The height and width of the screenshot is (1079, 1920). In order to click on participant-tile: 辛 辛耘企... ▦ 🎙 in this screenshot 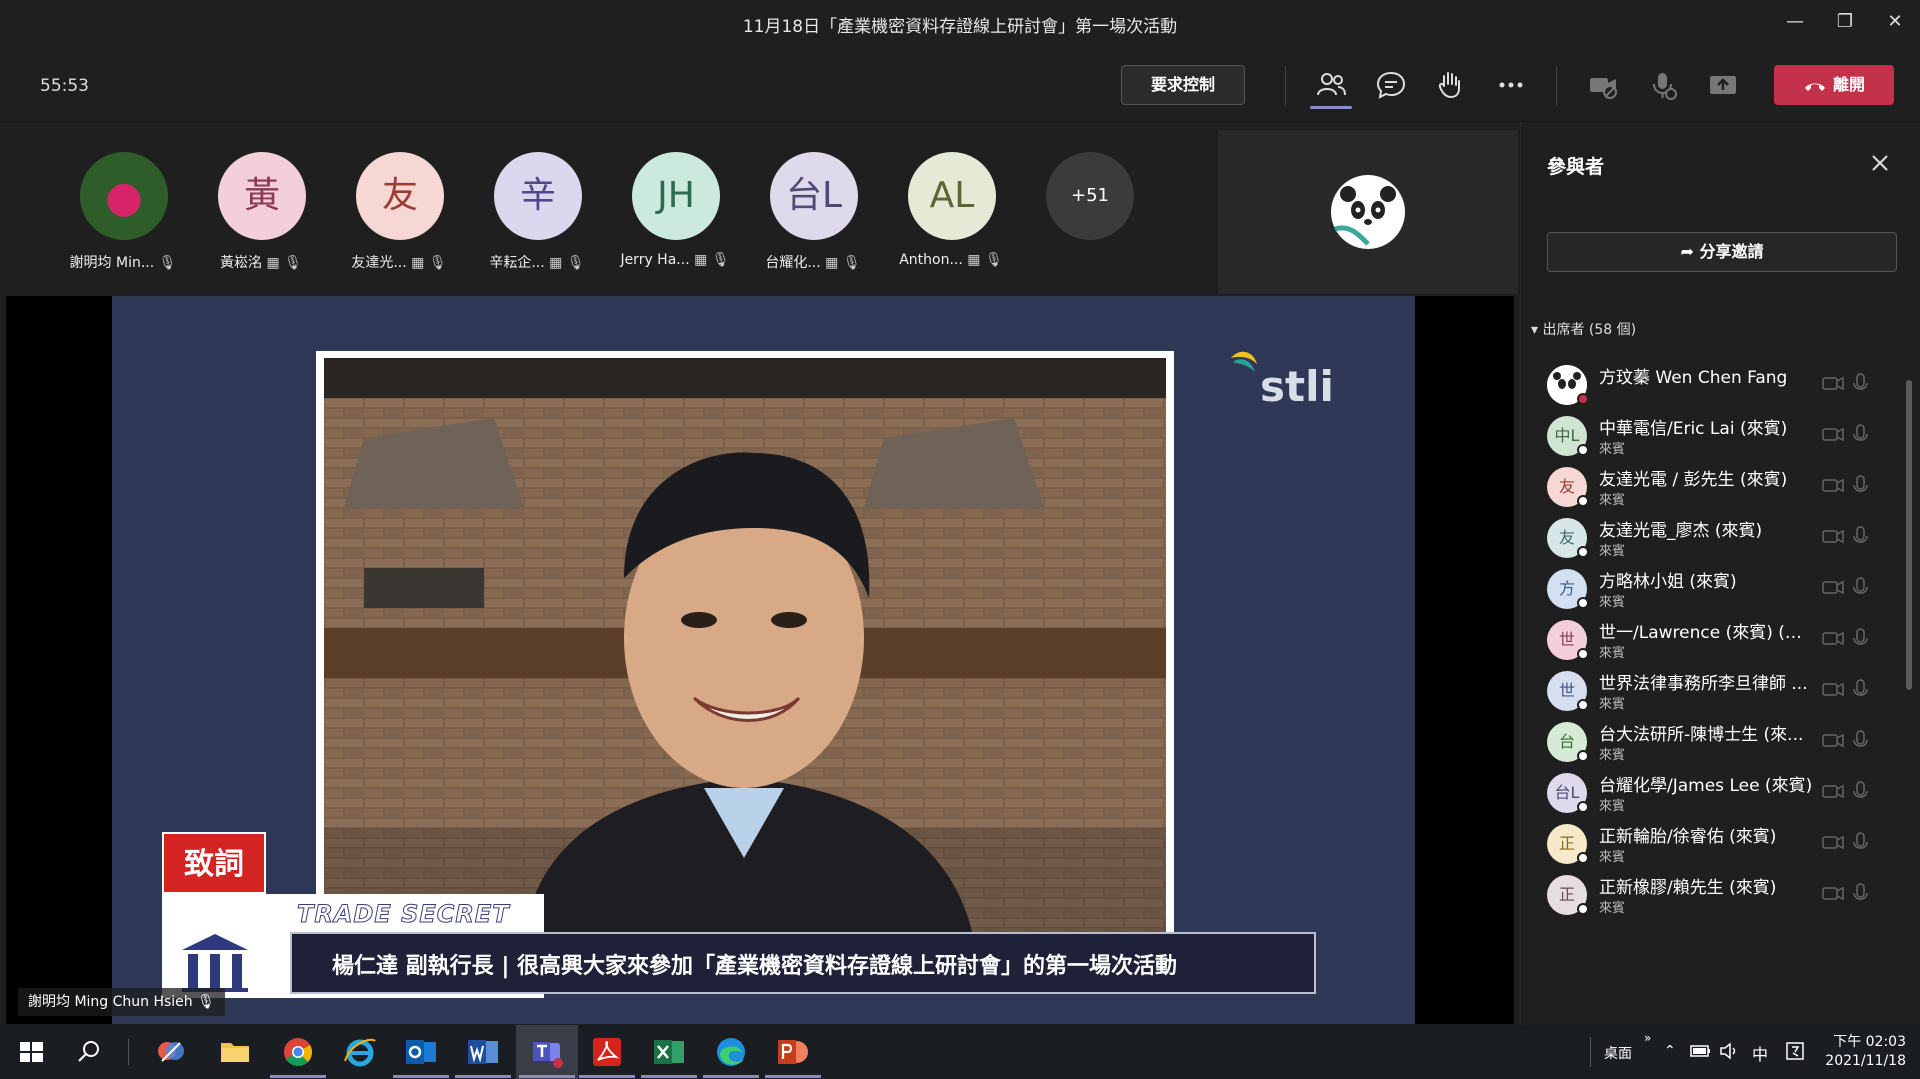, I will do `click(537, 217)`.